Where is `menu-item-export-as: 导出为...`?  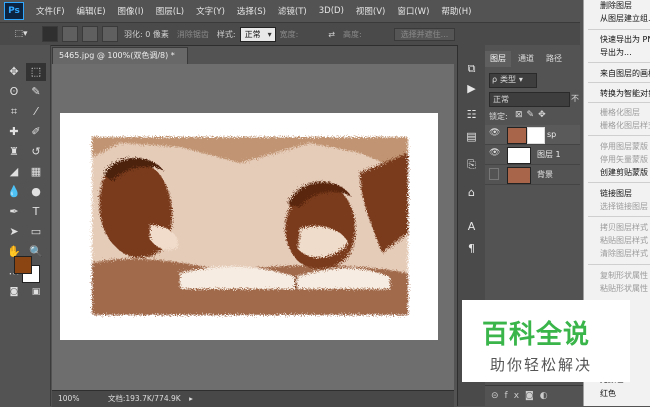 menu-item-export-as: 导出为... is located at coordinates (616, 52).